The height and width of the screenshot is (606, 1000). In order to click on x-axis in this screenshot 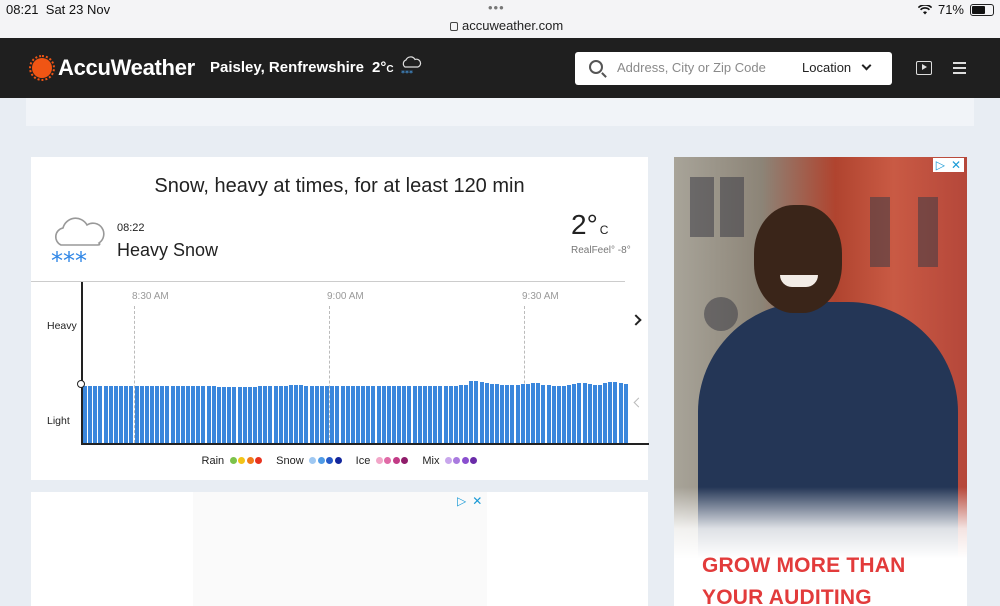, I will do `click(365, 444)`.